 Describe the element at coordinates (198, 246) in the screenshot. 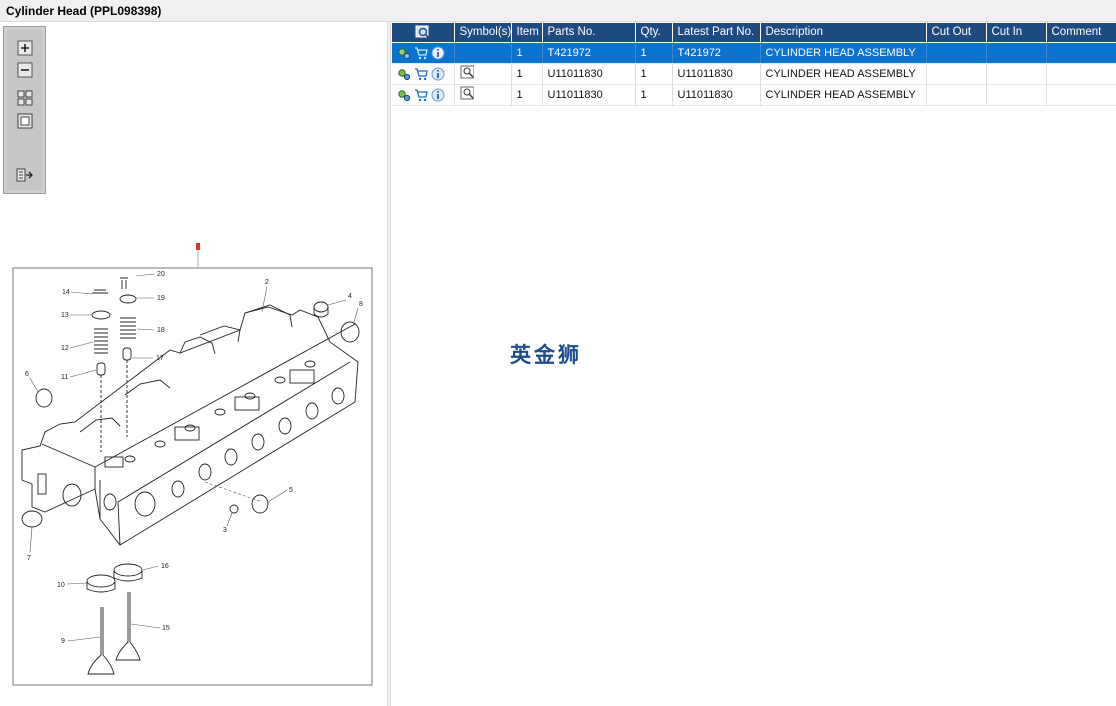

I see `callout-1-marker` at that location.